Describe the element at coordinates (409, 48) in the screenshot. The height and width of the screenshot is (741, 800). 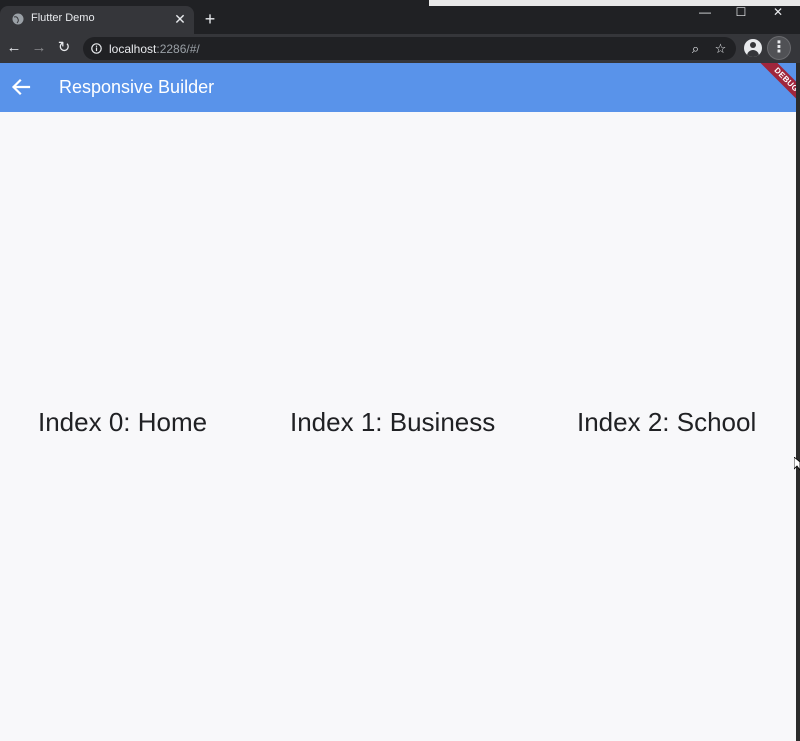
I see `address-bar: localhost:2286/#/ ⌕ ☆` at that location.